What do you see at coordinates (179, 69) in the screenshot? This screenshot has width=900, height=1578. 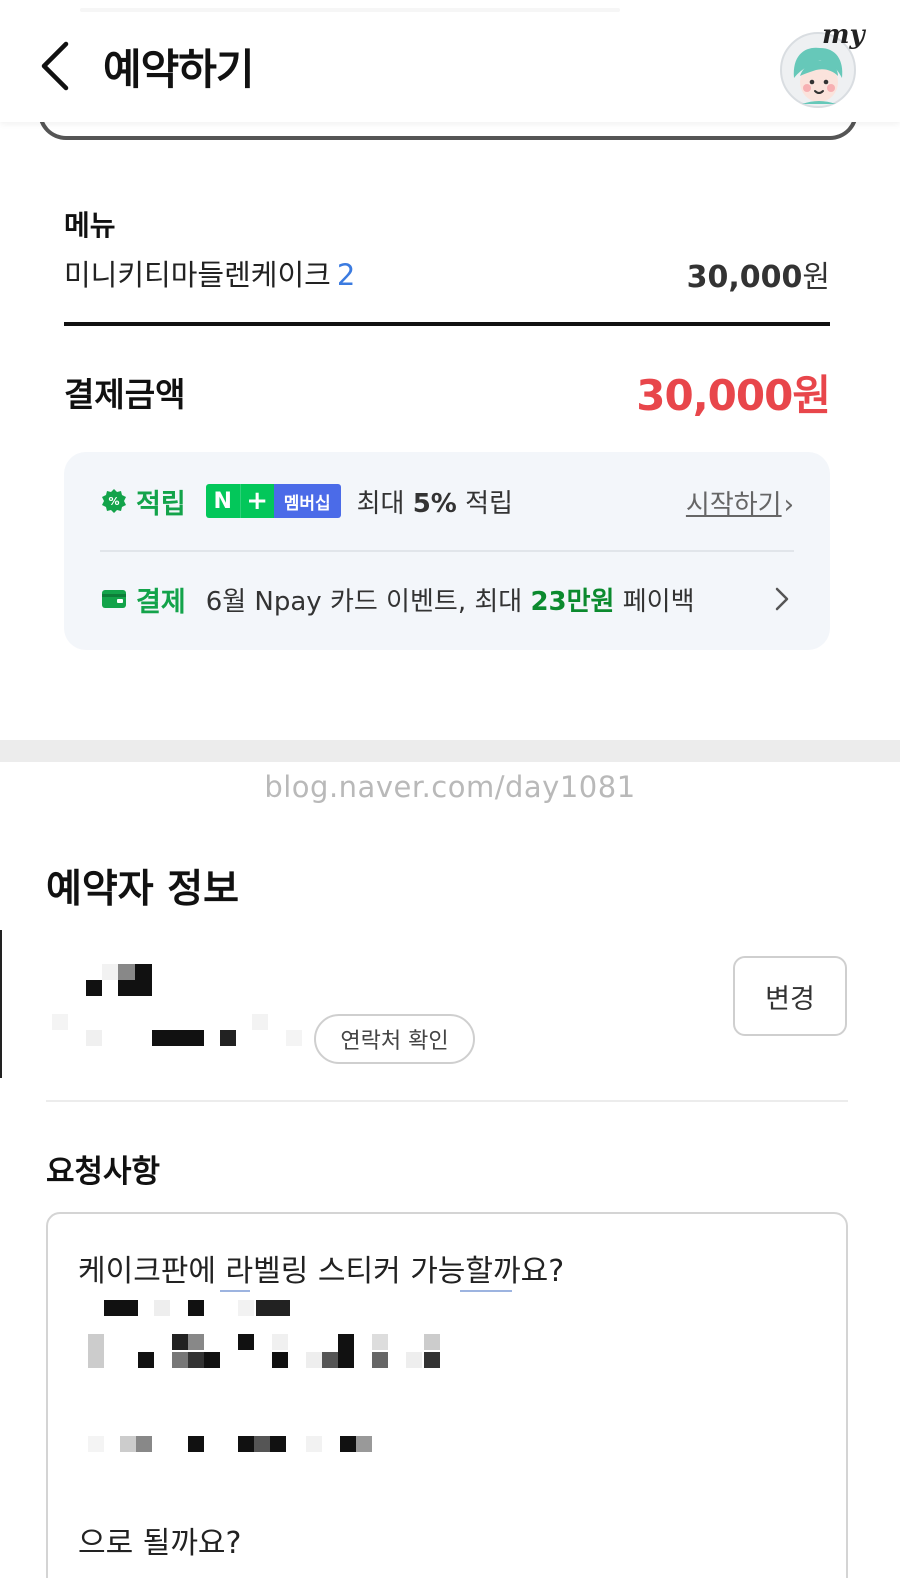 I see `page-title: 예약하기` at bounding box center [179, 69].